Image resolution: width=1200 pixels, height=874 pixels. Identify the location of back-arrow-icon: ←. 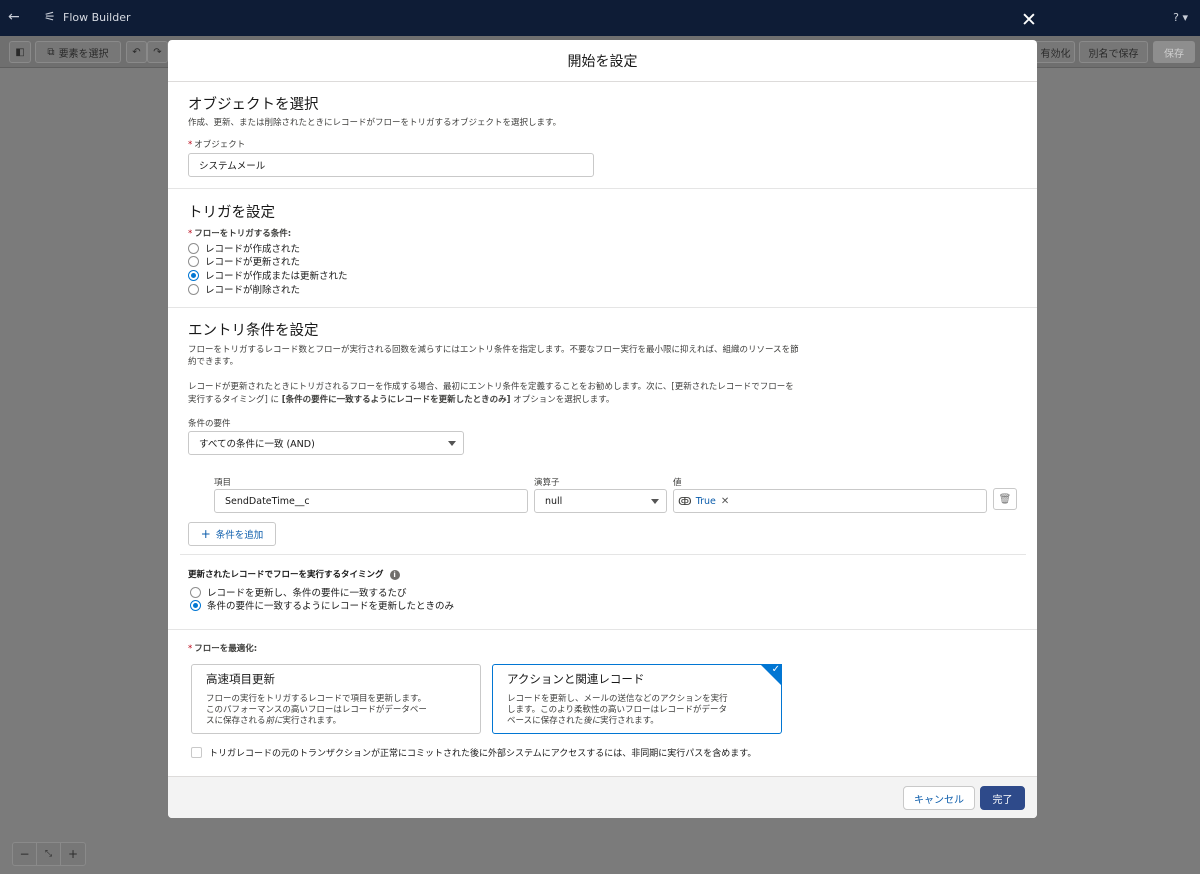
(14, 17).